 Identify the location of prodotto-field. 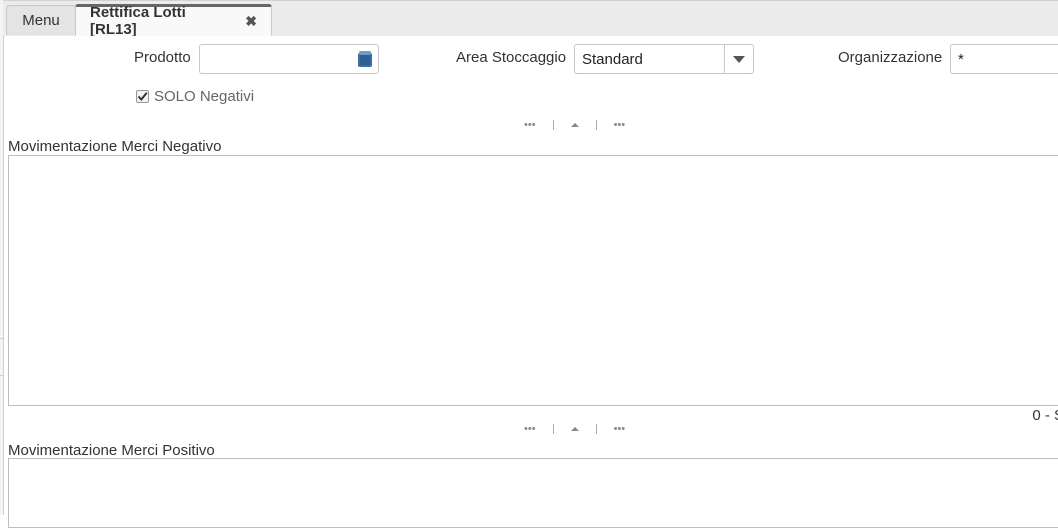
(289, 59).